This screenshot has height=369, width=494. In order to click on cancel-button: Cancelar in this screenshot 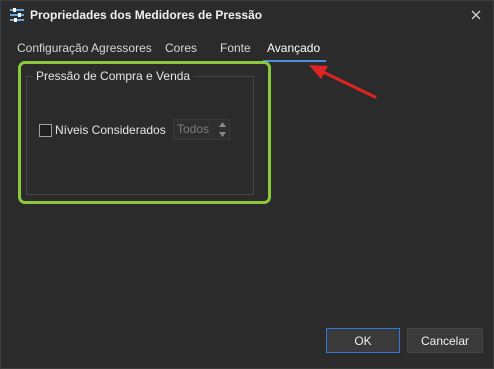, I will do `click(445, 340)`.